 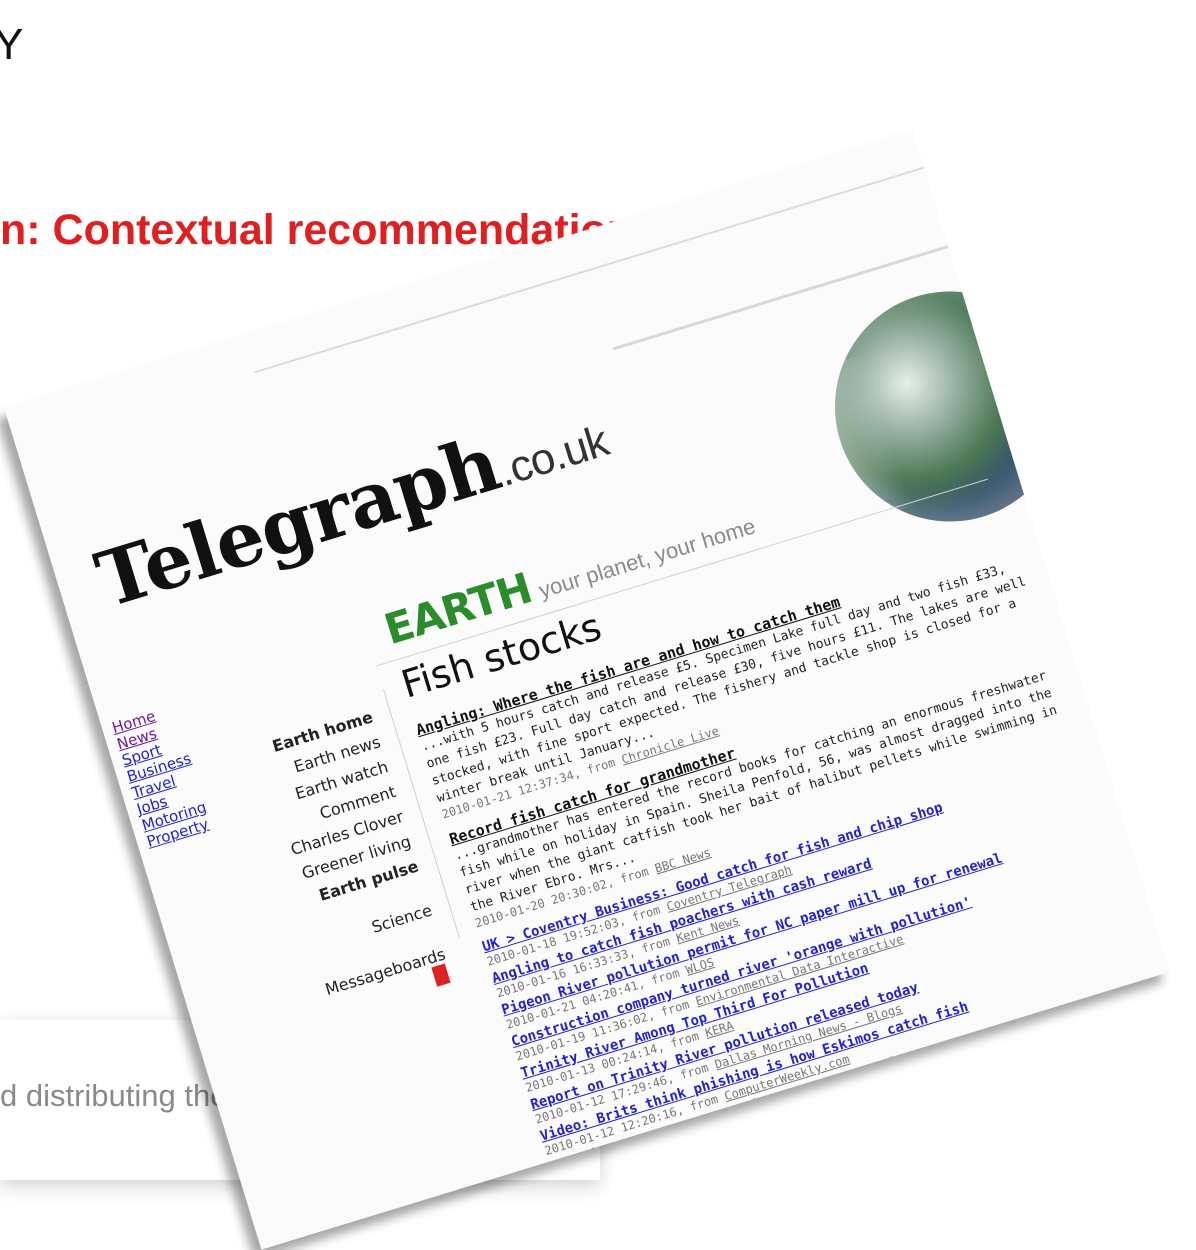 What do you see at coordinates (589, 270) in the screenshot?
I see `top-rule` at bounding box center [589, 270].